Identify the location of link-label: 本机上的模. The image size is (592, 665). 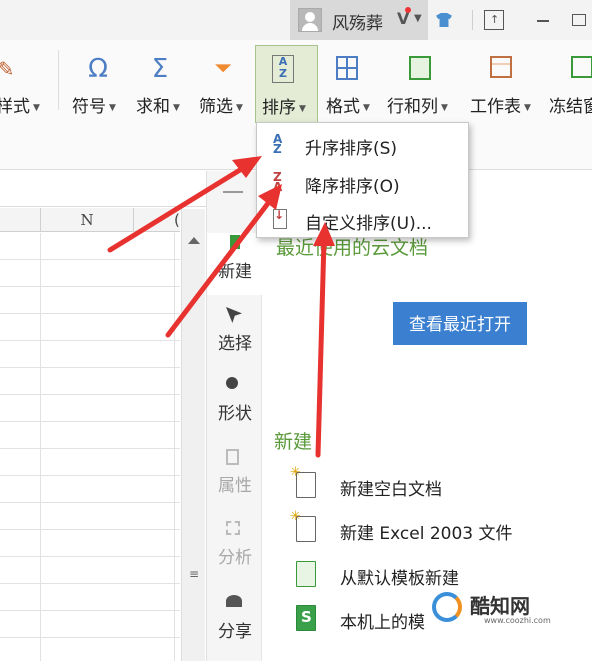
(382, 623).